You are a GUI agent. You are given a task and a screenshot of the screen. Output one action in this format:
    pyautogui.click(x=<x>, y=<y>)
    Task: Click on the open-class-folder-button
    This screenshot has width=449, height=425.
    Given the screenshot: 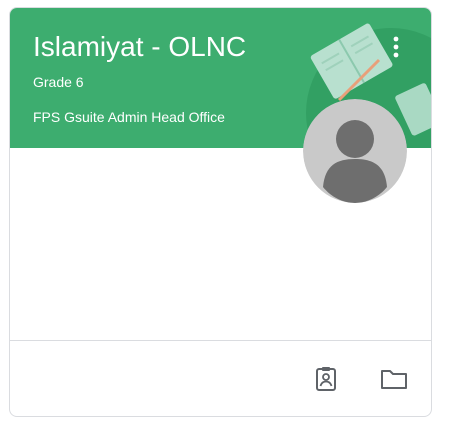 What is the action you would take?
    pyautogui.click(x=394, y=379)
    